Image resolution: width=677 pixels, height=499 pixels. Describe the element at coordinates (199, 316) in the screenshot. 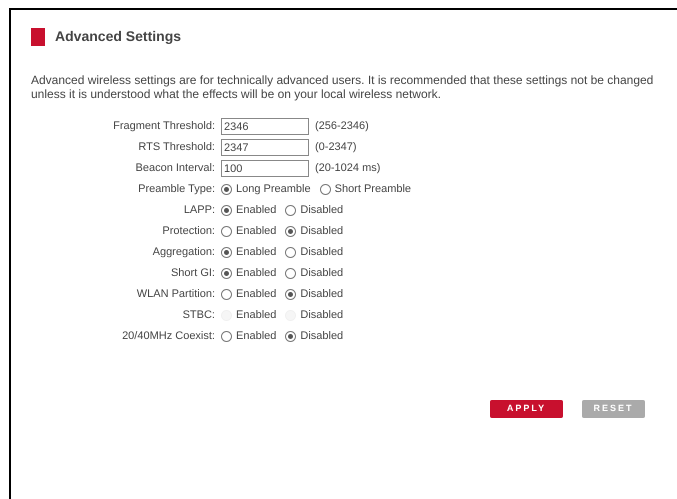

I see `option-label: STBC:` at that location.